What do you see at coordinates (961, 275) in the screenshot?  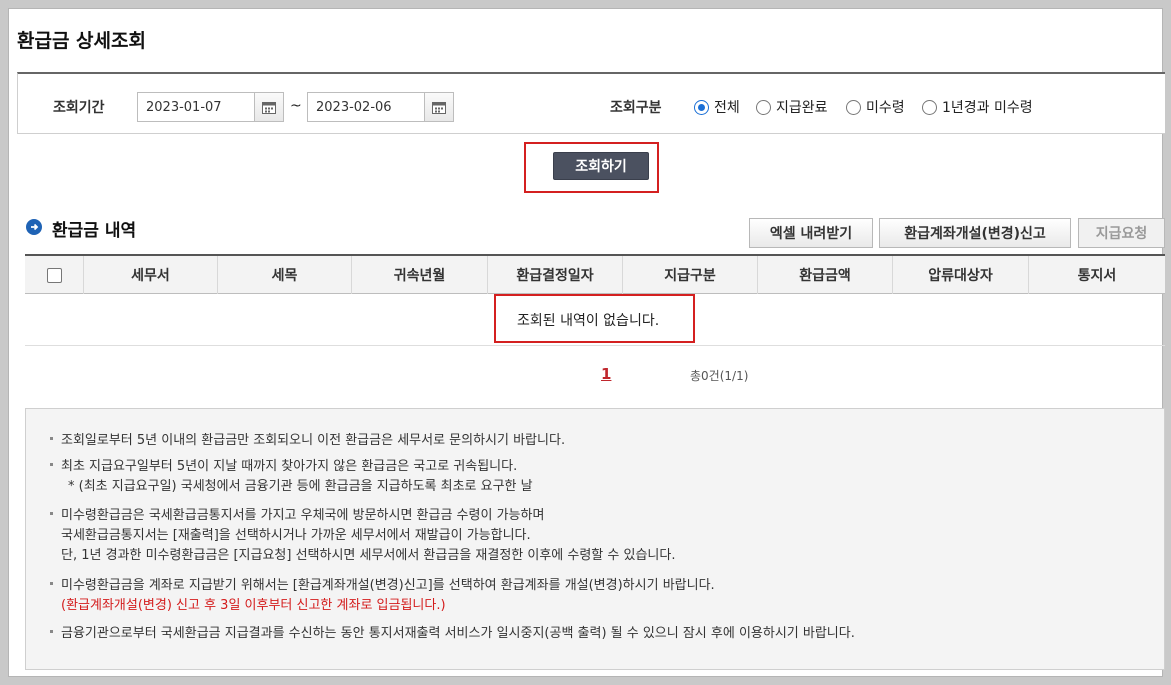 I see `column-header: 압류대상자` at bounding box center [961, 275].